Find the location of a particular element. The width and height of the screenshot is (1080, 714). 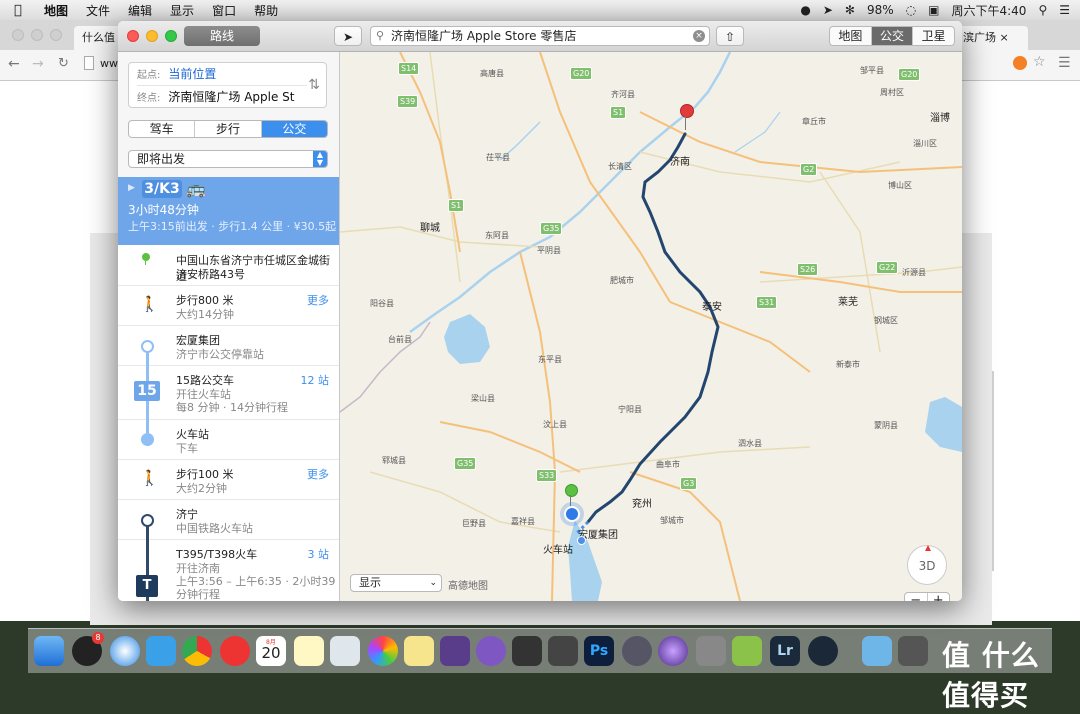

mode-drive-tab: 驾车 is located at coordinates (162, 129).